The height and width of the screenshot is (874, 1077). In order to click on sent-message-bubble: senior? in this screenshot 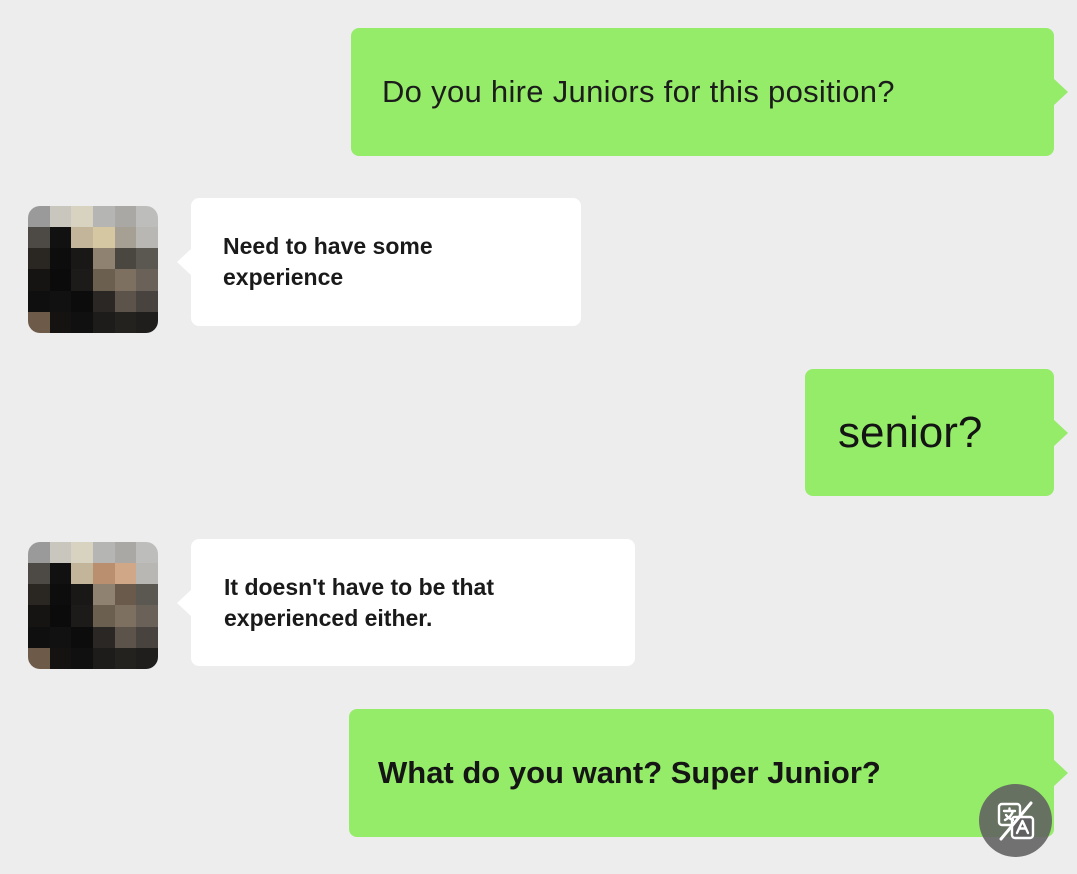, I will do `click(936, 432)`.